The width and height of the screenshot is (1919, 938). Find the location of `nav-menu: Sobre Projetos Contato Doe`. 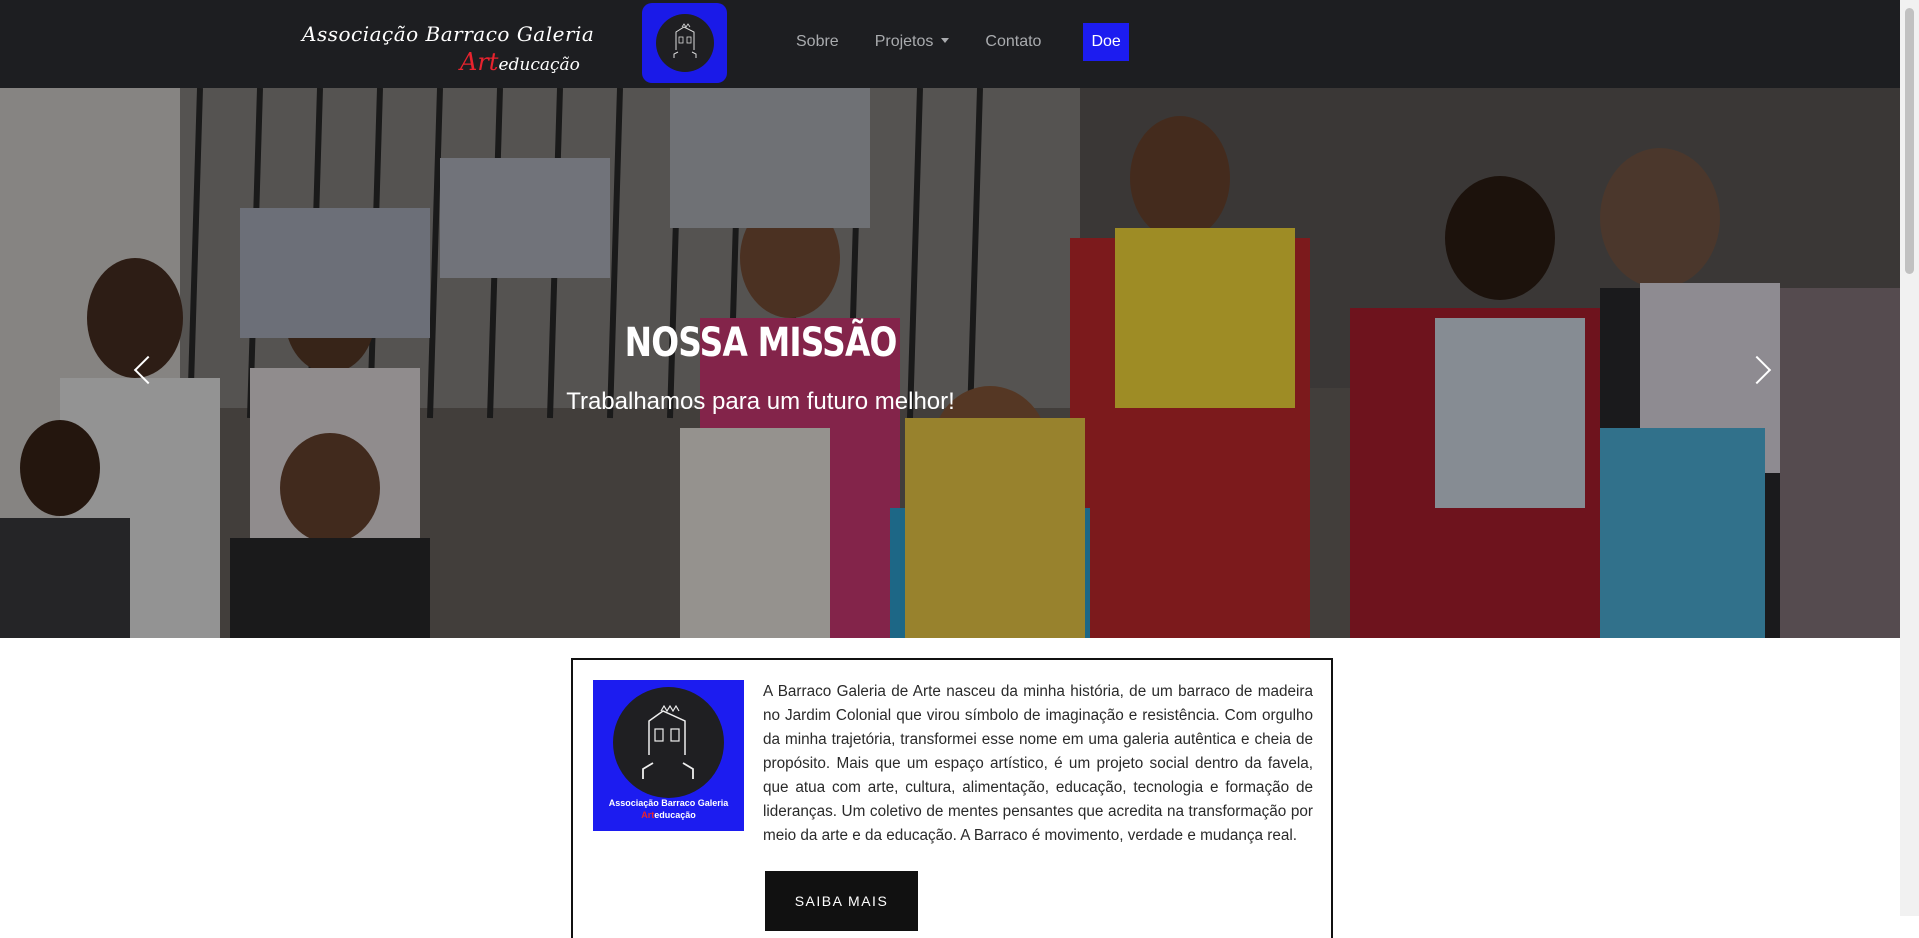

nav-menu: Sobre Projetos Contato Doe is located at coordinates (953, 42).